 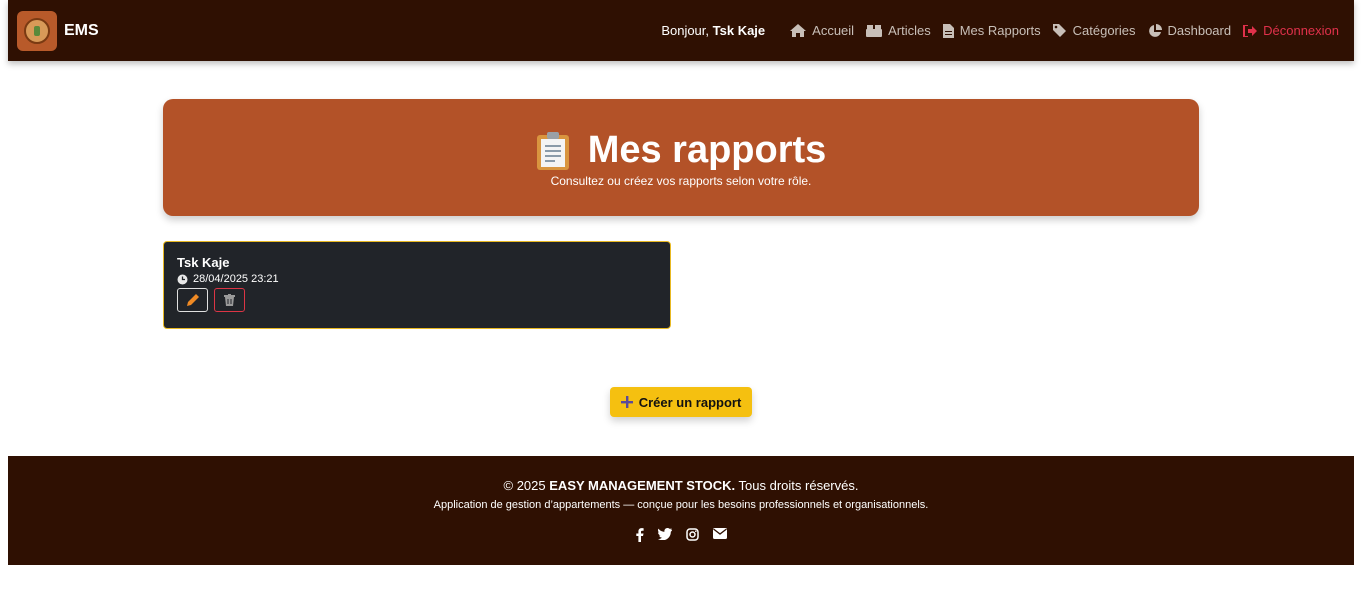 I want to click on envelope-icon, so click(x=719, y=533).